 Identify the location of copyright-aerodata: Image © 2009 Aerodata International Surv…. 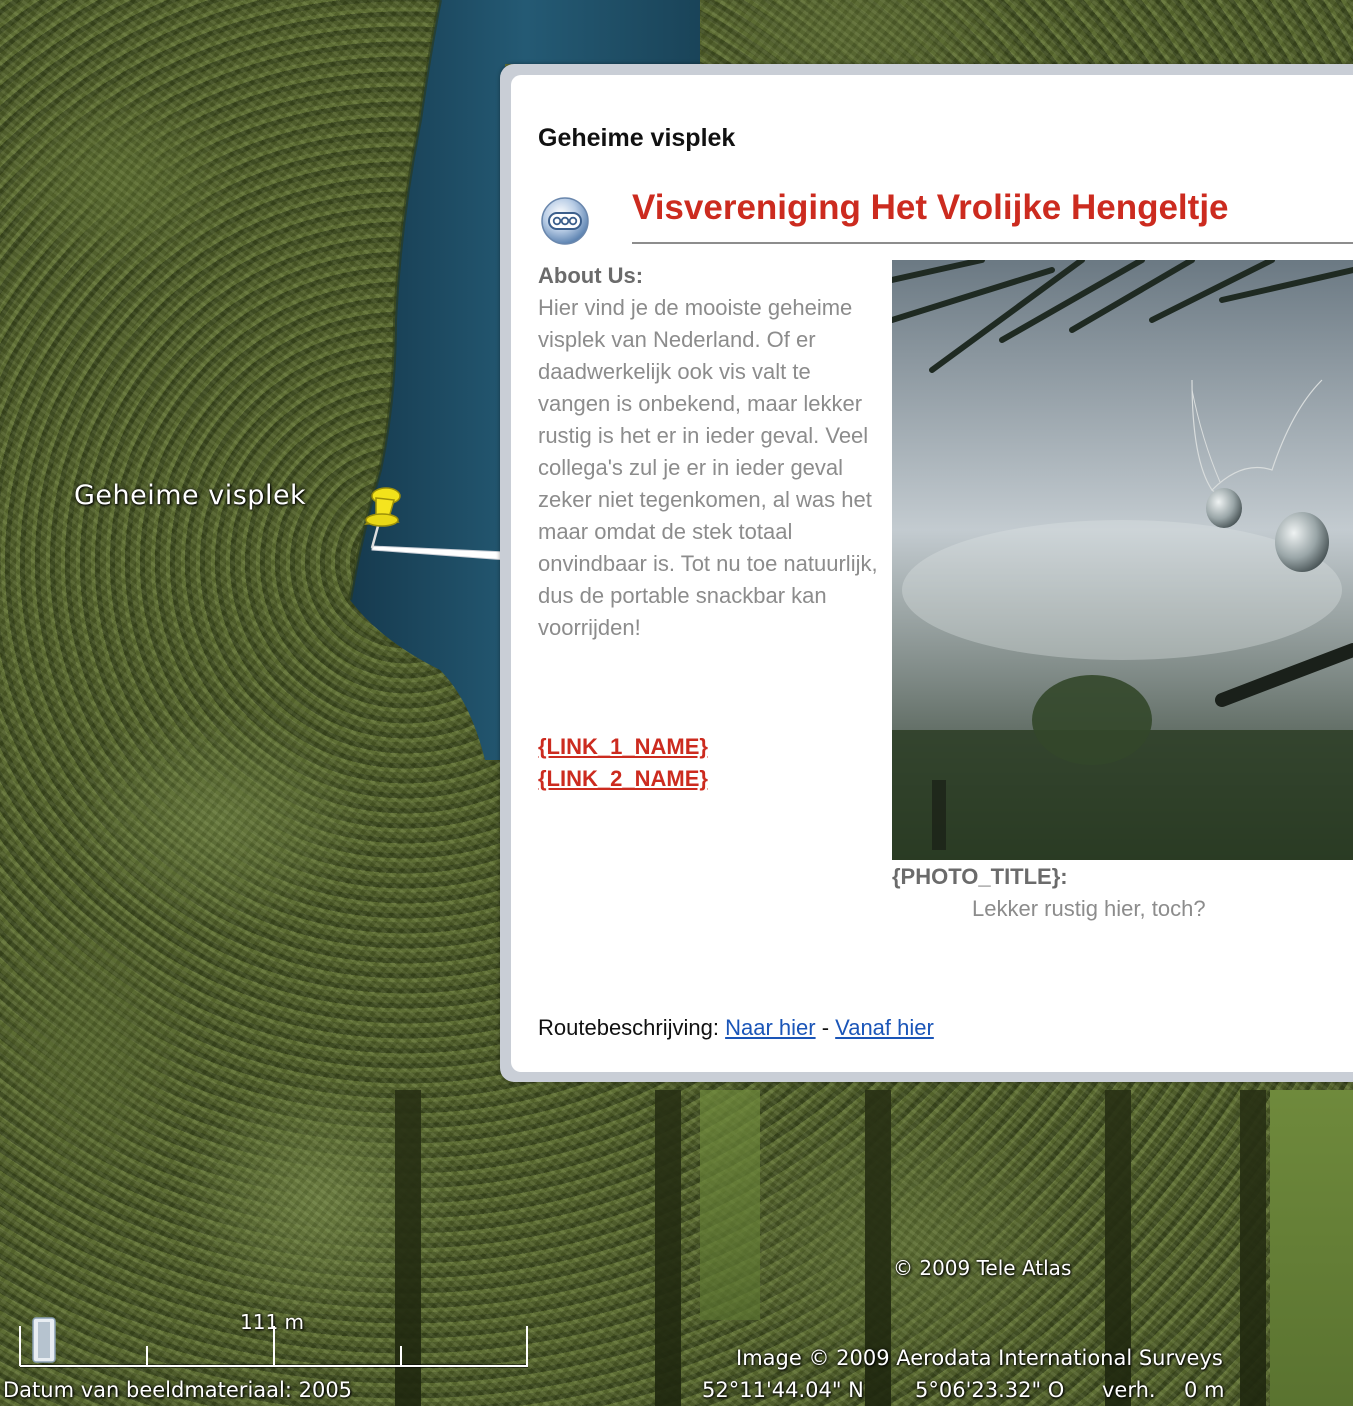
(979, 1358).